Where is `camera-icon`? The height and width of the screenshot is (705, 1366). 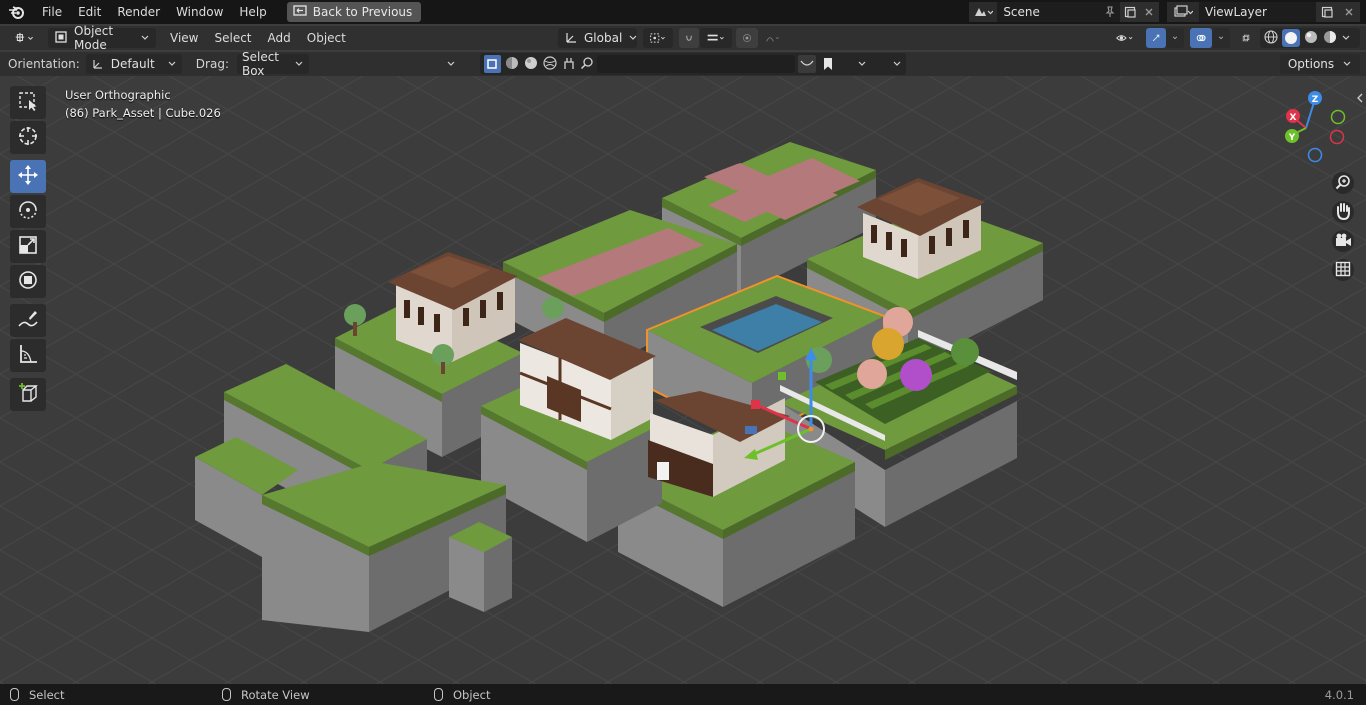 camera-icon is located at coordinates (1343, 241).